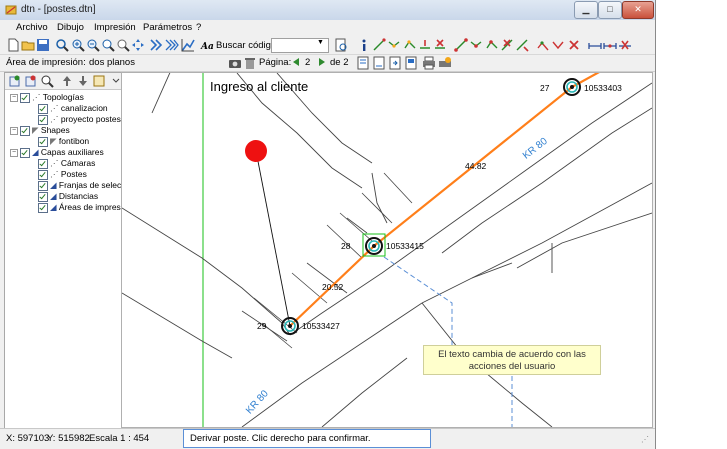  I want to click on red-marker, so click(256, 151).